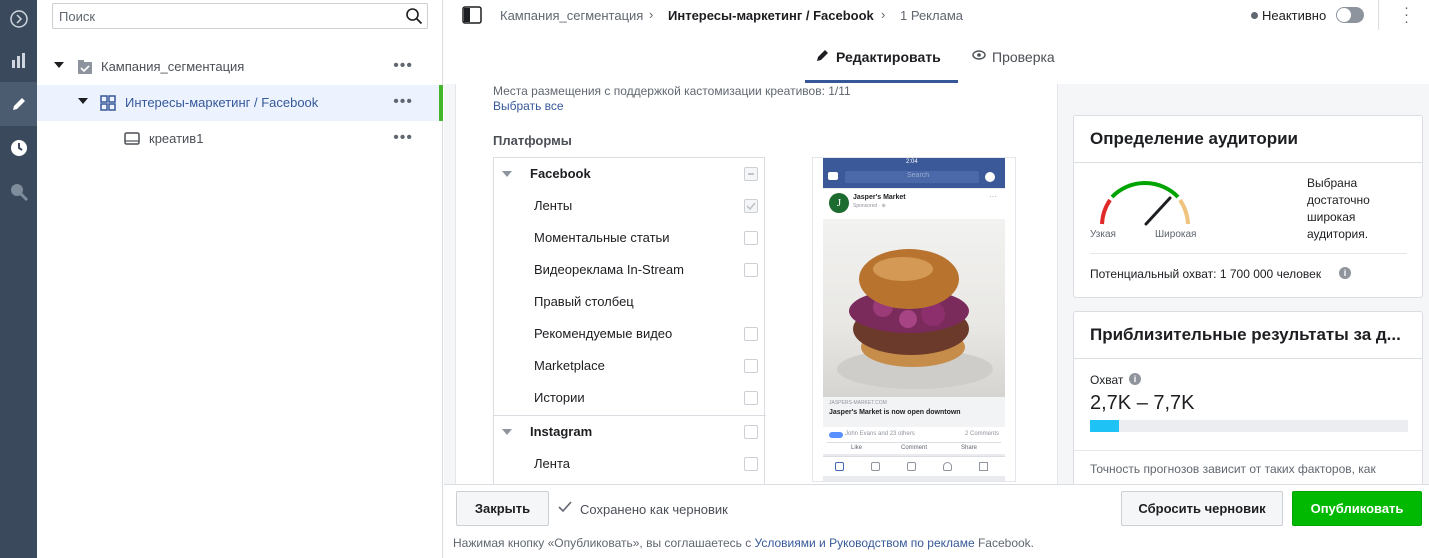  I want to click on publish-button: Опубликовать, so click(1357, 508).